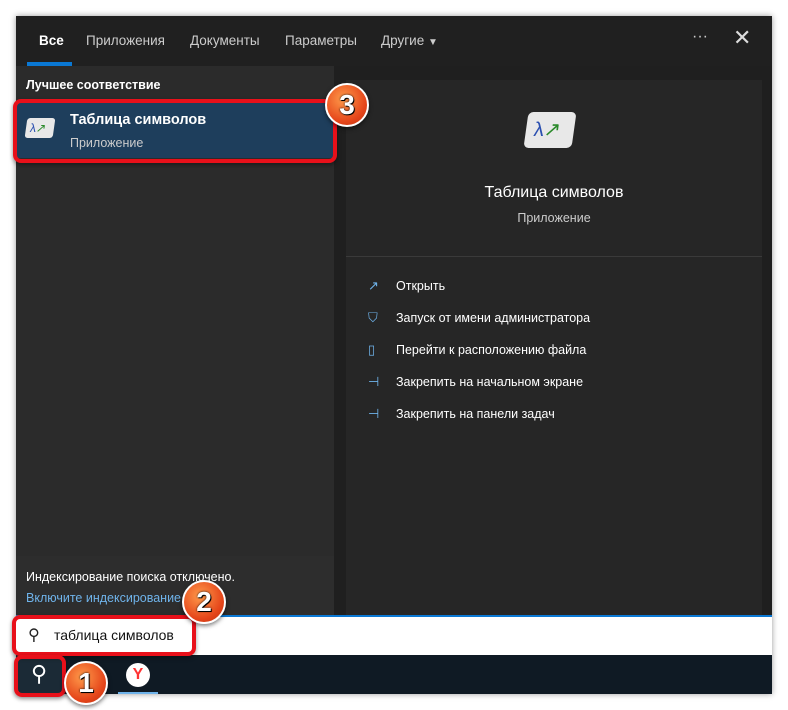 This screenshot has width=788, height=710. Describe the element at coordinates (554, 192) in the screenshot. I see `app-title: Таблица символов` at that location.